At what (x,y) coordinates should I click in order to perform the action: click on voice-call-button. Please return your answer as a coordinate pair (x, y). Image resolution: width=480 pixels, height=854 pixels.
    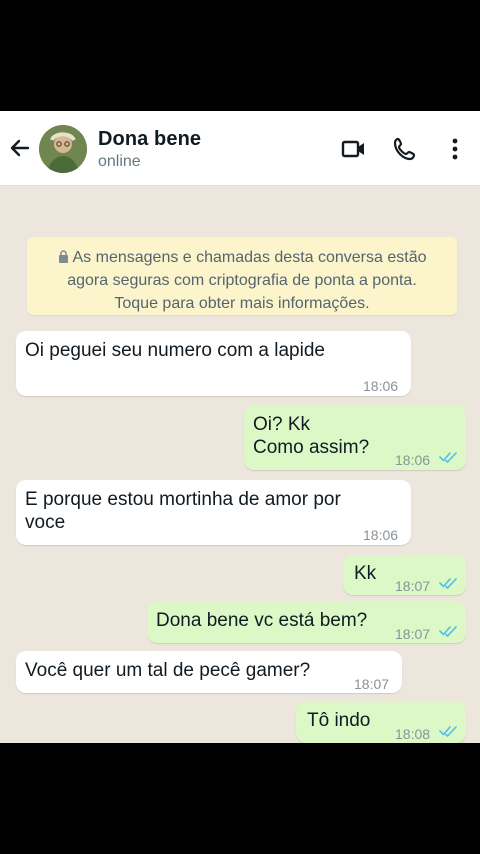
    Looking at the image, I should click on (405, 149).